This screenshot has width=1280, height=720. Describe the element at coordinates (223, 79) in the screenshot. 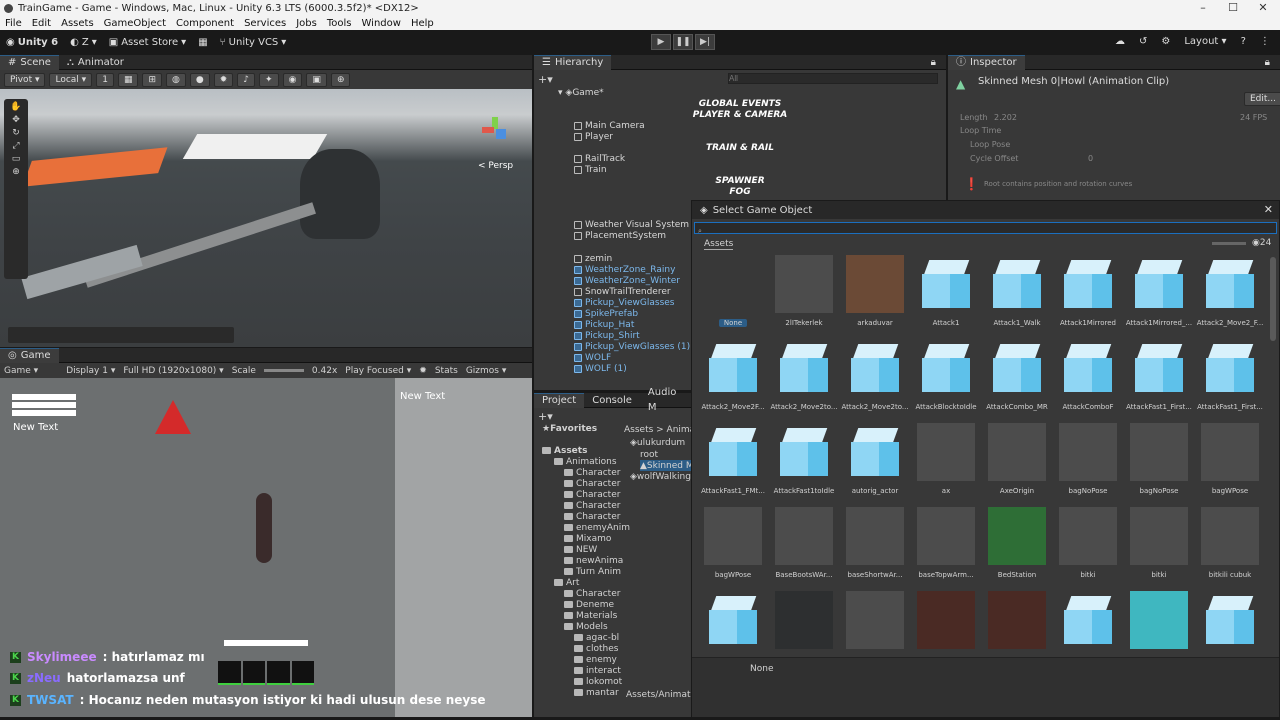

I see `lighting-icon: ✹` at that location.